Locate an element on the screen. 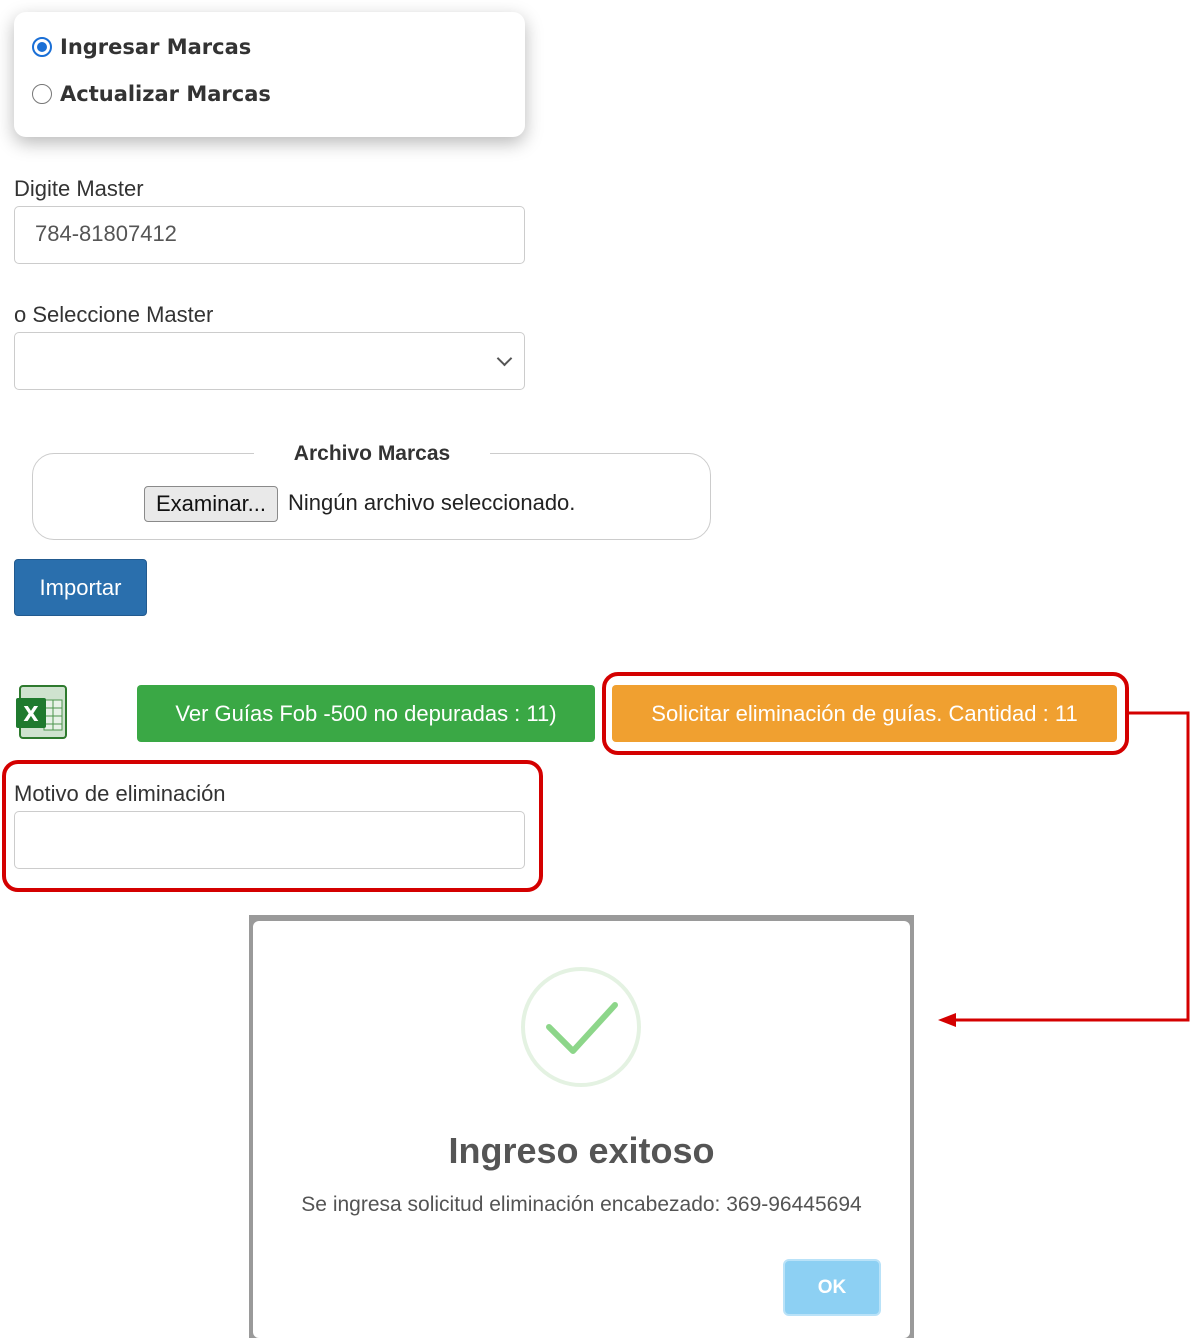 The width and height of the screenshot is (1192, 1338). radio-actualizar-marcas: Actualizar Marcas is located at coordinates (151, 94).